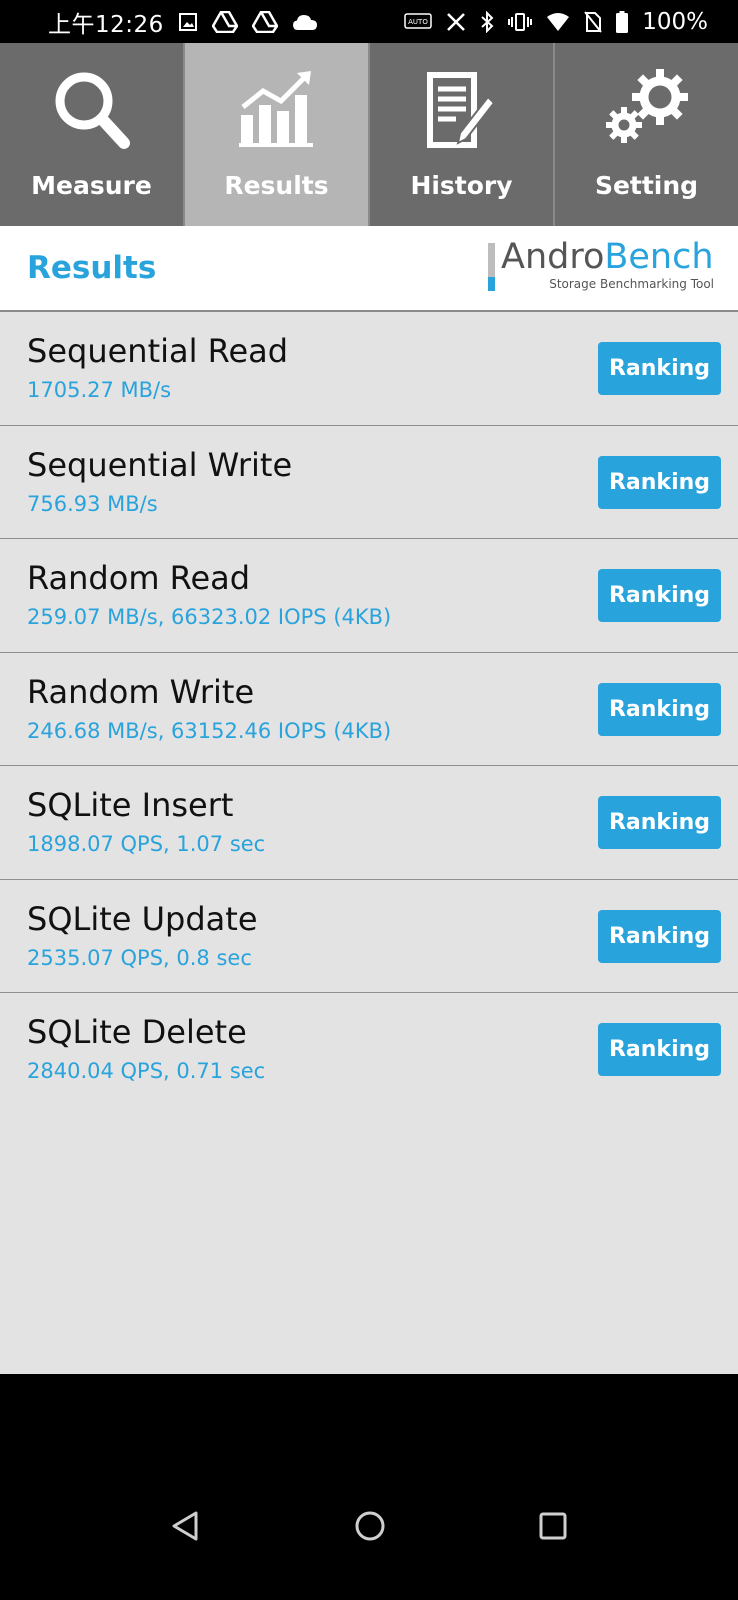 The height and width of the screenshot is (1600, 738). I want to click on tab-label: Measure, so click(91, 185).